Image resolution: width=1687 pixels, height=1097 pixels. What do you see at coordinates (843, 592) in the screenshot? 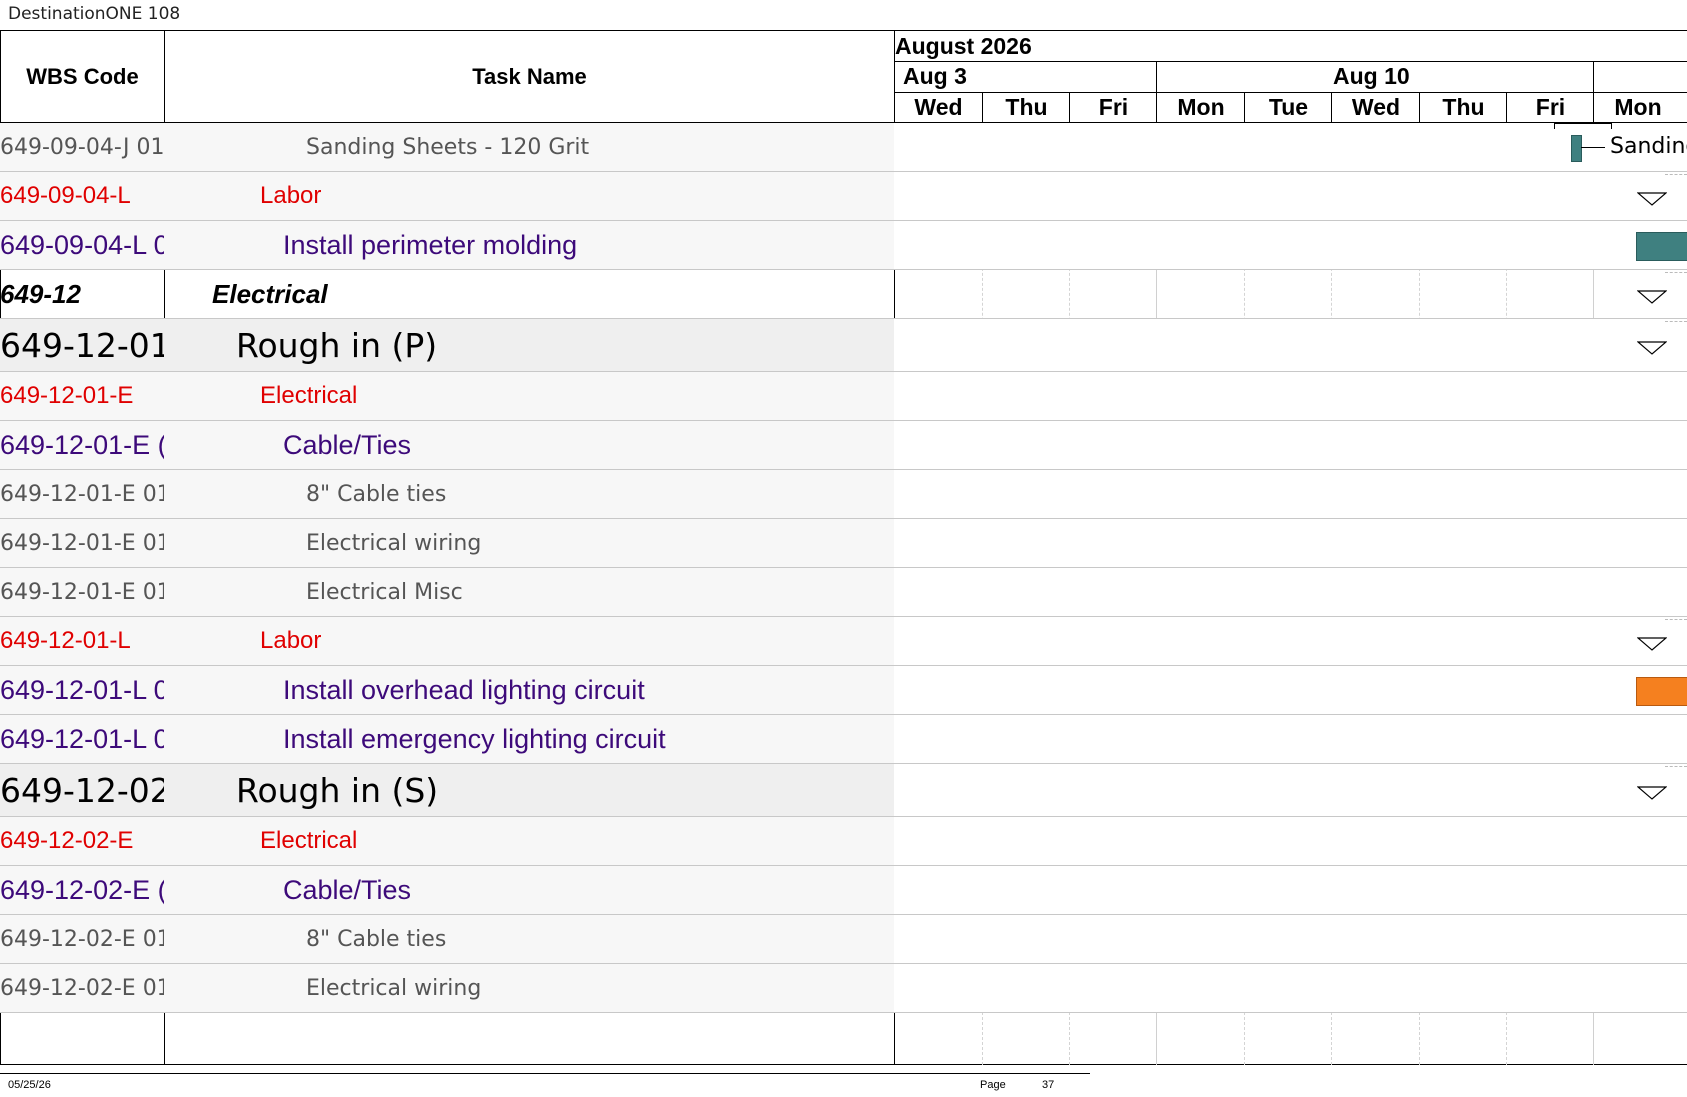
I see `table-row: 649-12-01-E 01 Electrical Misc` at bounding box center [843, 592].